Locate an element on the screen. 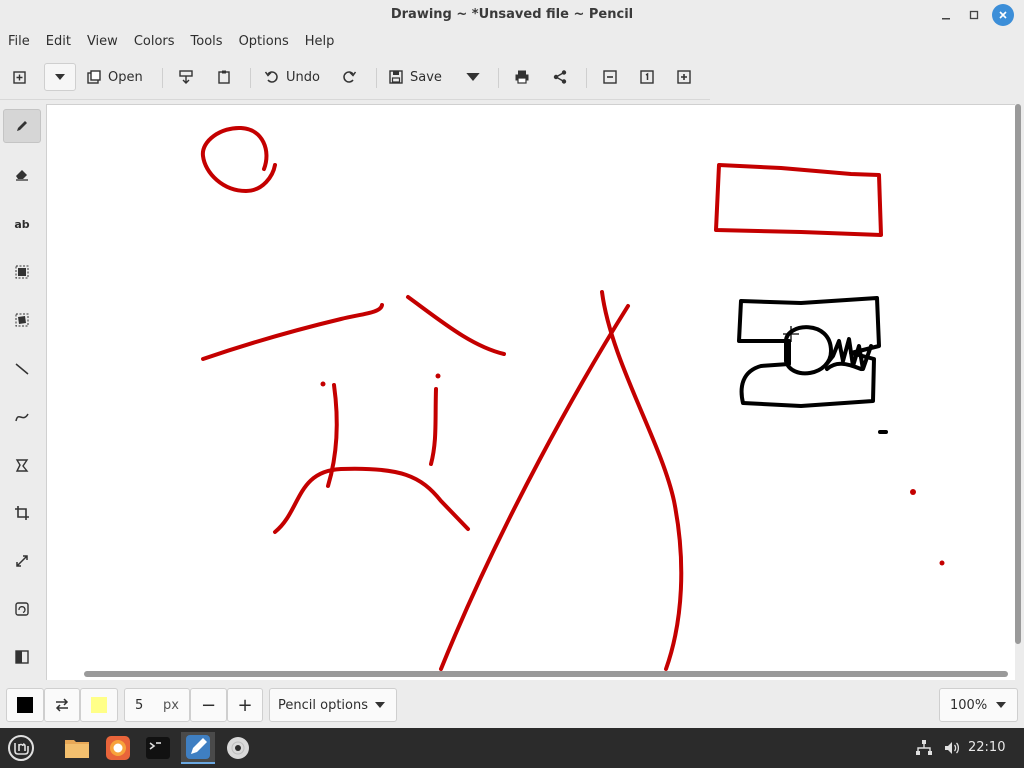  zoom-value: 100% is located at coordinates (969, 705).